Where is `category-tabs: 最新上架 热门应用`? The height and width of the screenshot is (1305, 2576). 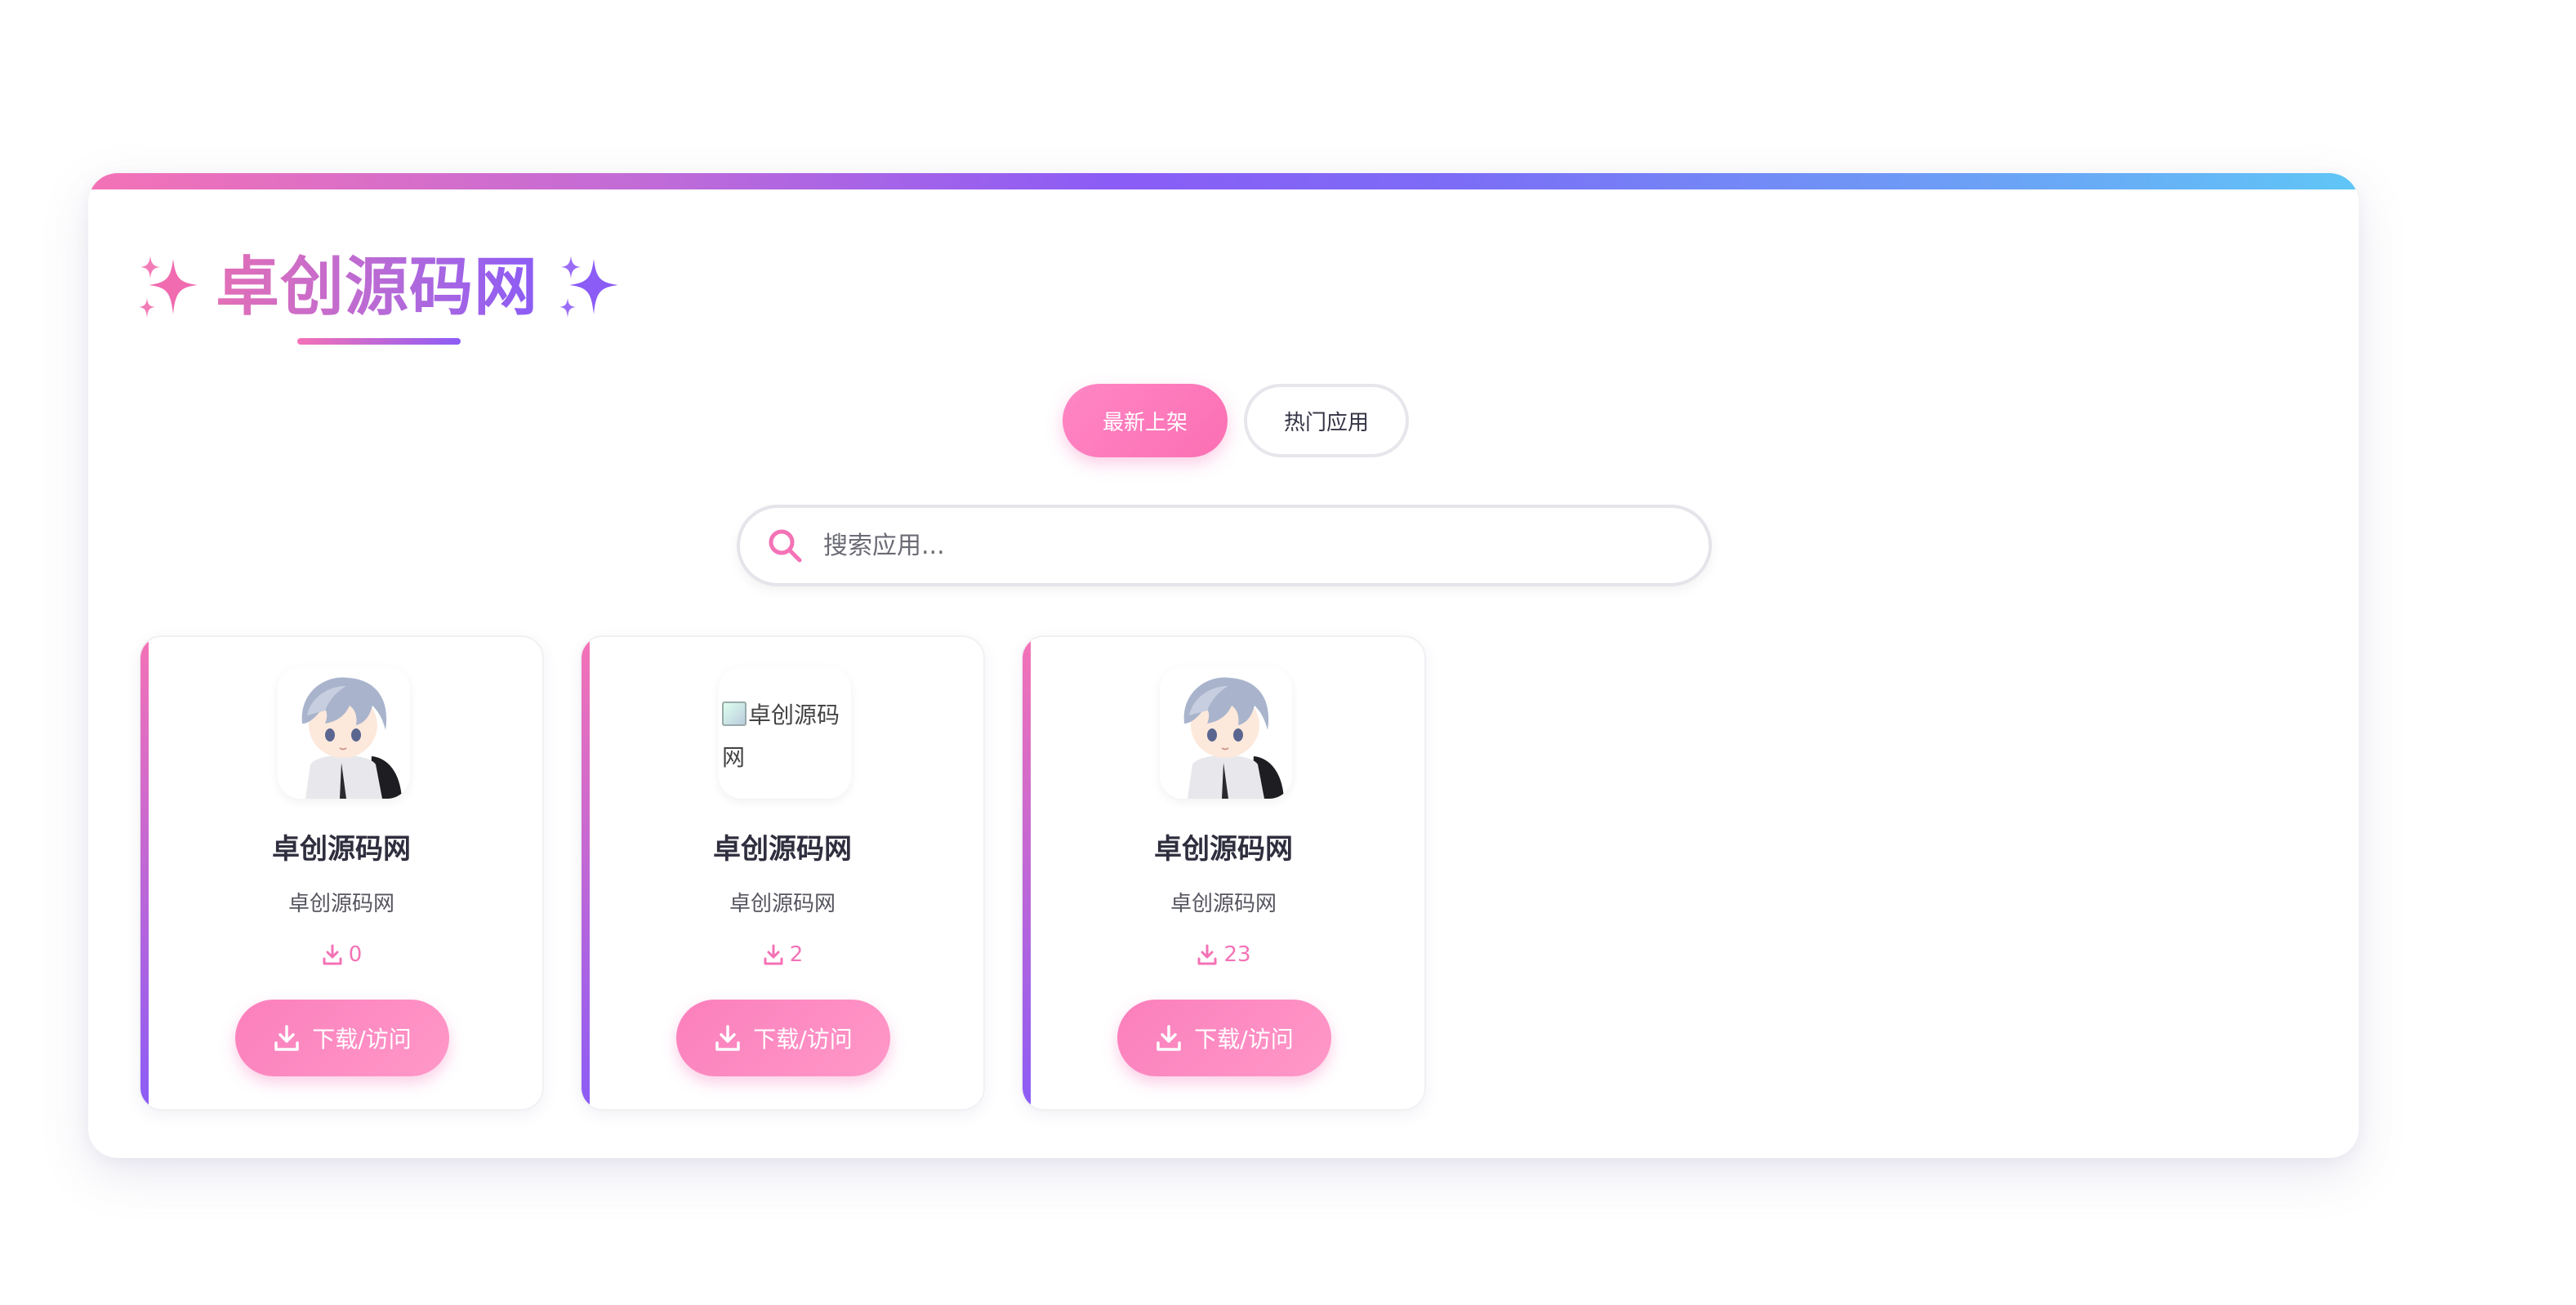 category-tabs: 最新上架 热门应用 is located at coordinates (1223, 421).